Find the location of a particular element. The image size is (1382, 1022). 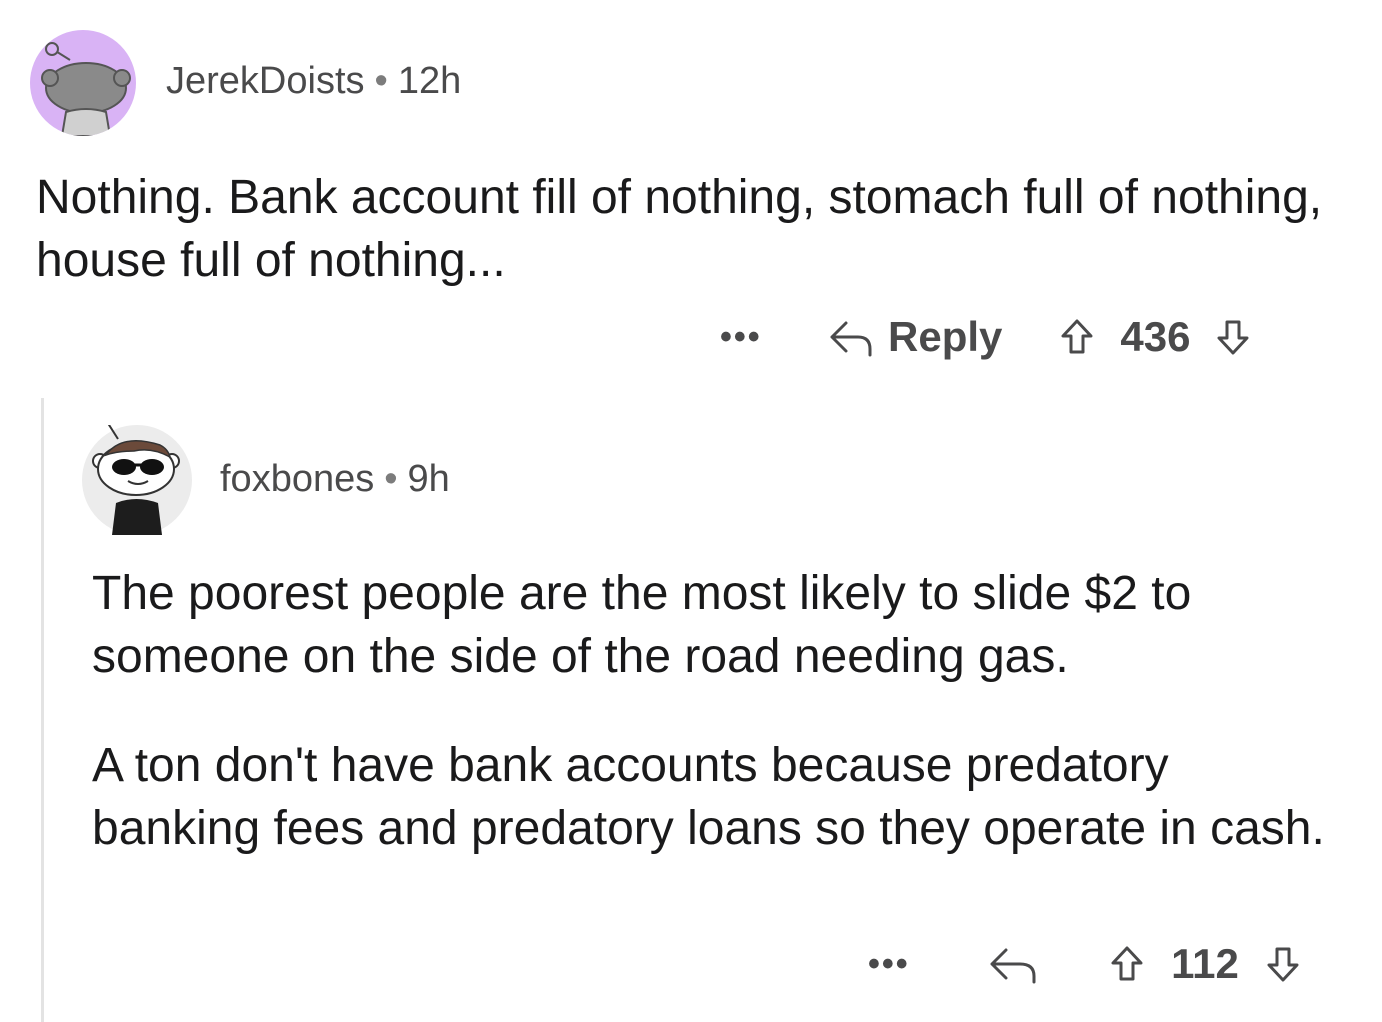

vote-controls: 436 is located at coordinates (1155, 337).